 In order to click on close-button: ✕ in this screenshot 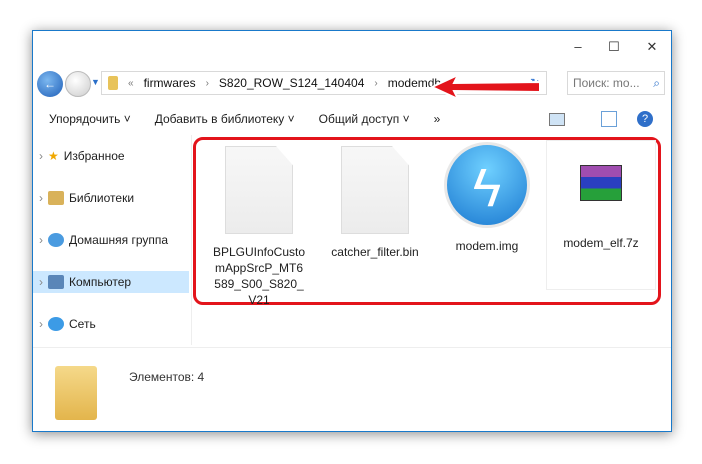, I will do `click(652, 47)`.